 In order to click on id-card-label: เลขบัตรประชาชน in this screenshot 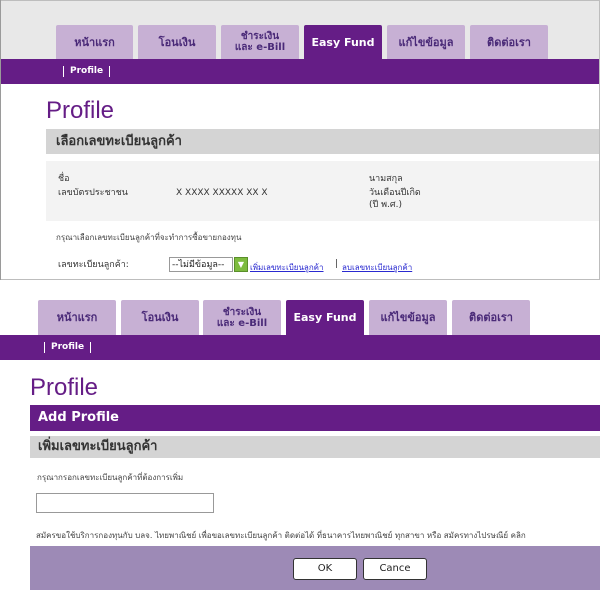, I will do `click(93, 193)`.